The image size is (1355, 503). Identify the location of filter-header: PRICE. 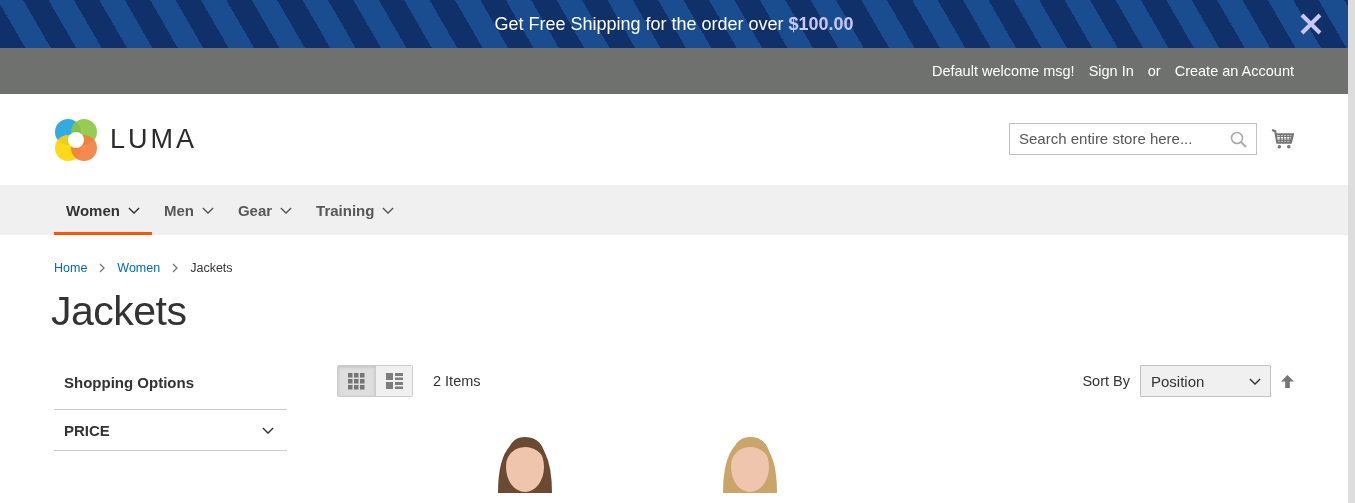
(170, 430).